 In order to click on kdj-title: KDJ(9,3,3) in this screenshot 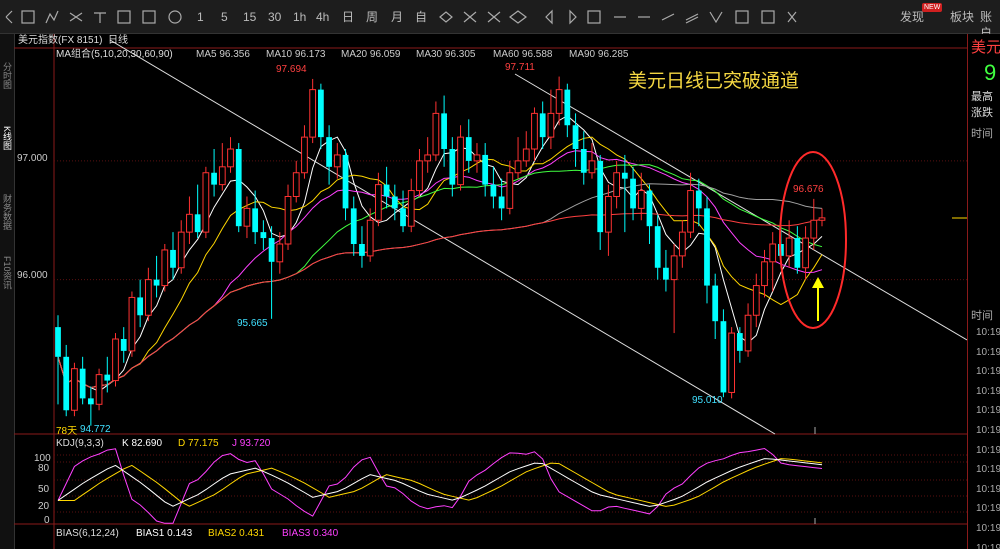, I will do `click(80, 443)`.